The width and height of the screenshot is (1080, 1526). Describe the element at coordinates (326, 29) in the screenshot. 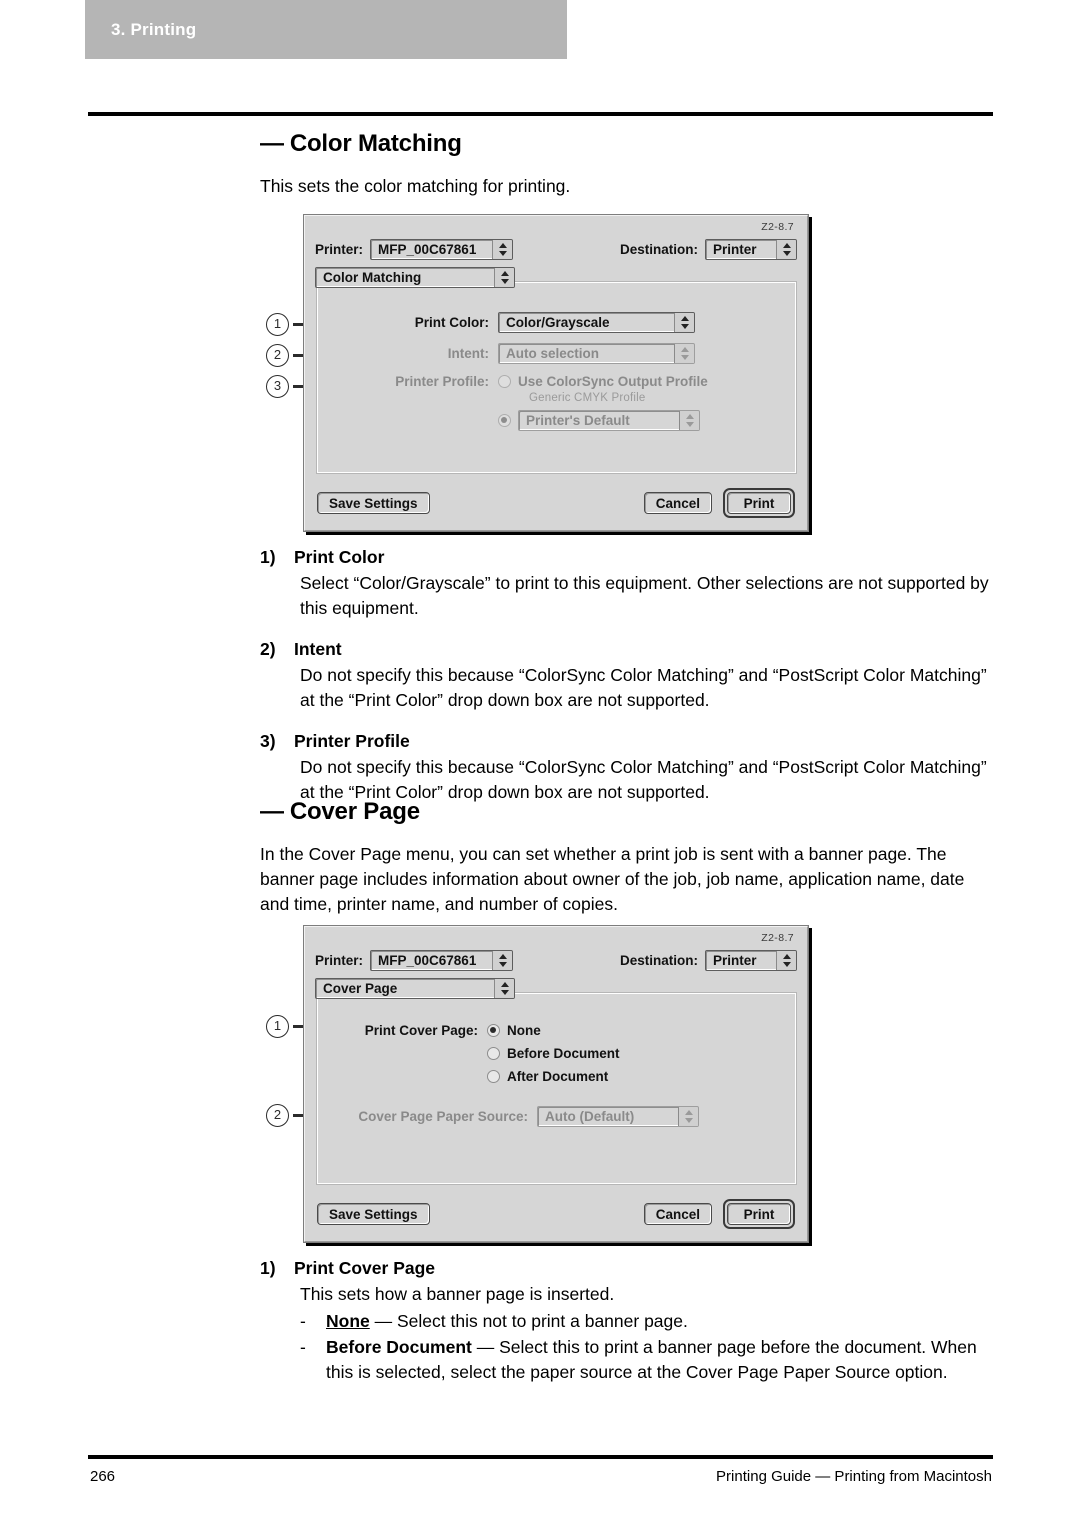

I see `chapter-tab: 3. Printing` at that location.